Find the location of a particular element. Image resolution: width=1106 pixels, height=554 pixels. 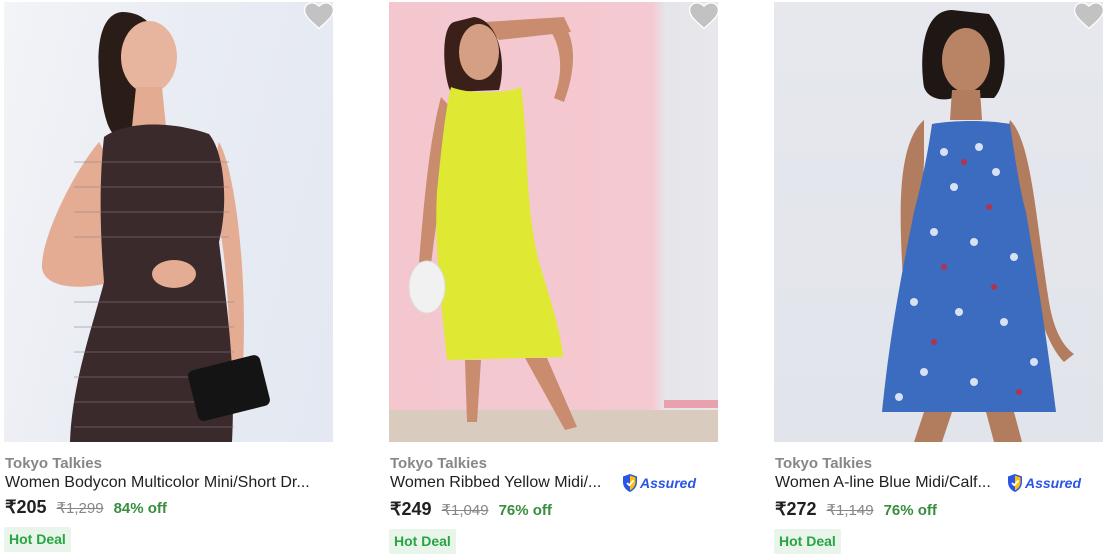

discount-percent: 84% off is located at coordinates (140, 508).